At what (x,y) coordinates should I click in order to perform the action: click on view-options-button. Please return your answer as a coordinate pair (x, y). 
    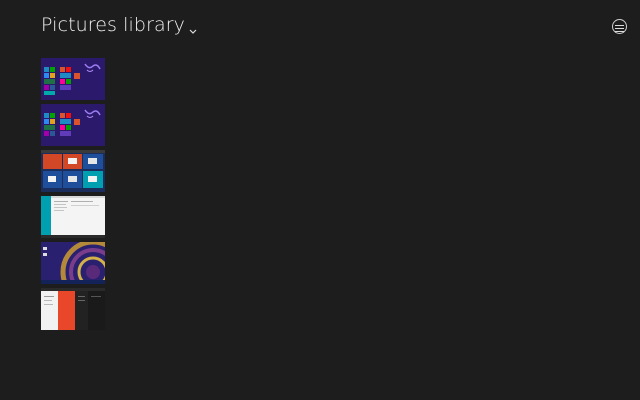
    Looking at the image, I should click on (619, 26).